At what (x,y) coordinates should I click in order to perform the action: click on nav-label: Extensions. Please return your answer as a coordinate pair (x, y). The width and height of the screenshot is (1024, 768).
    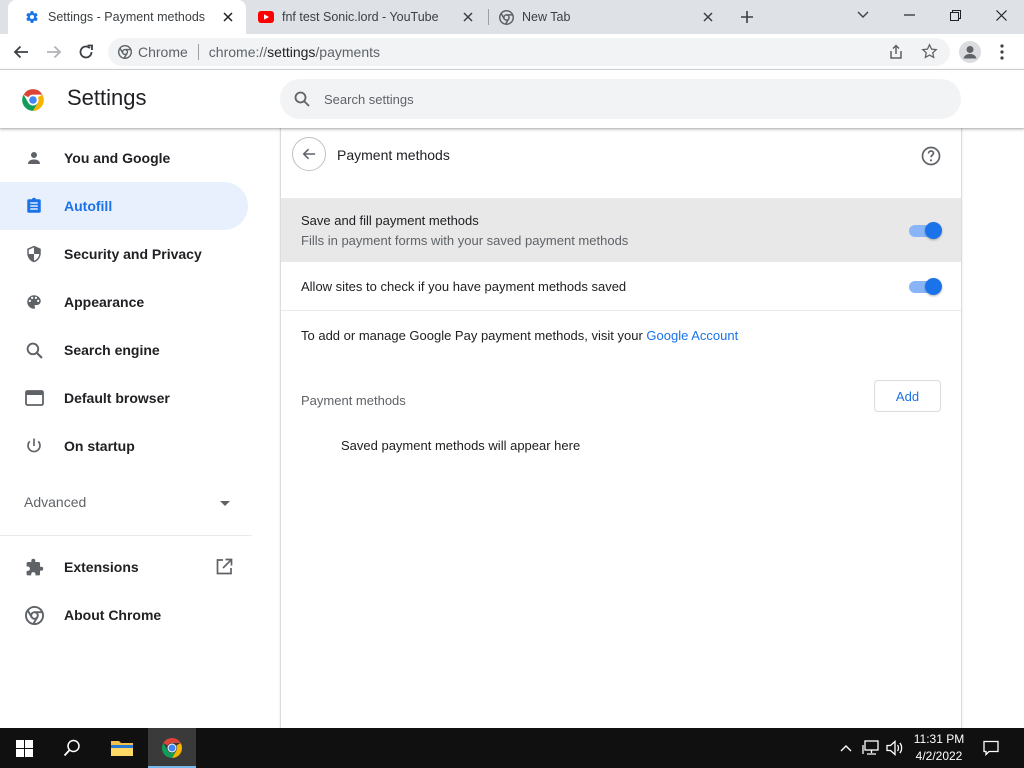
    Looking at the image, I should click on (101, 567).